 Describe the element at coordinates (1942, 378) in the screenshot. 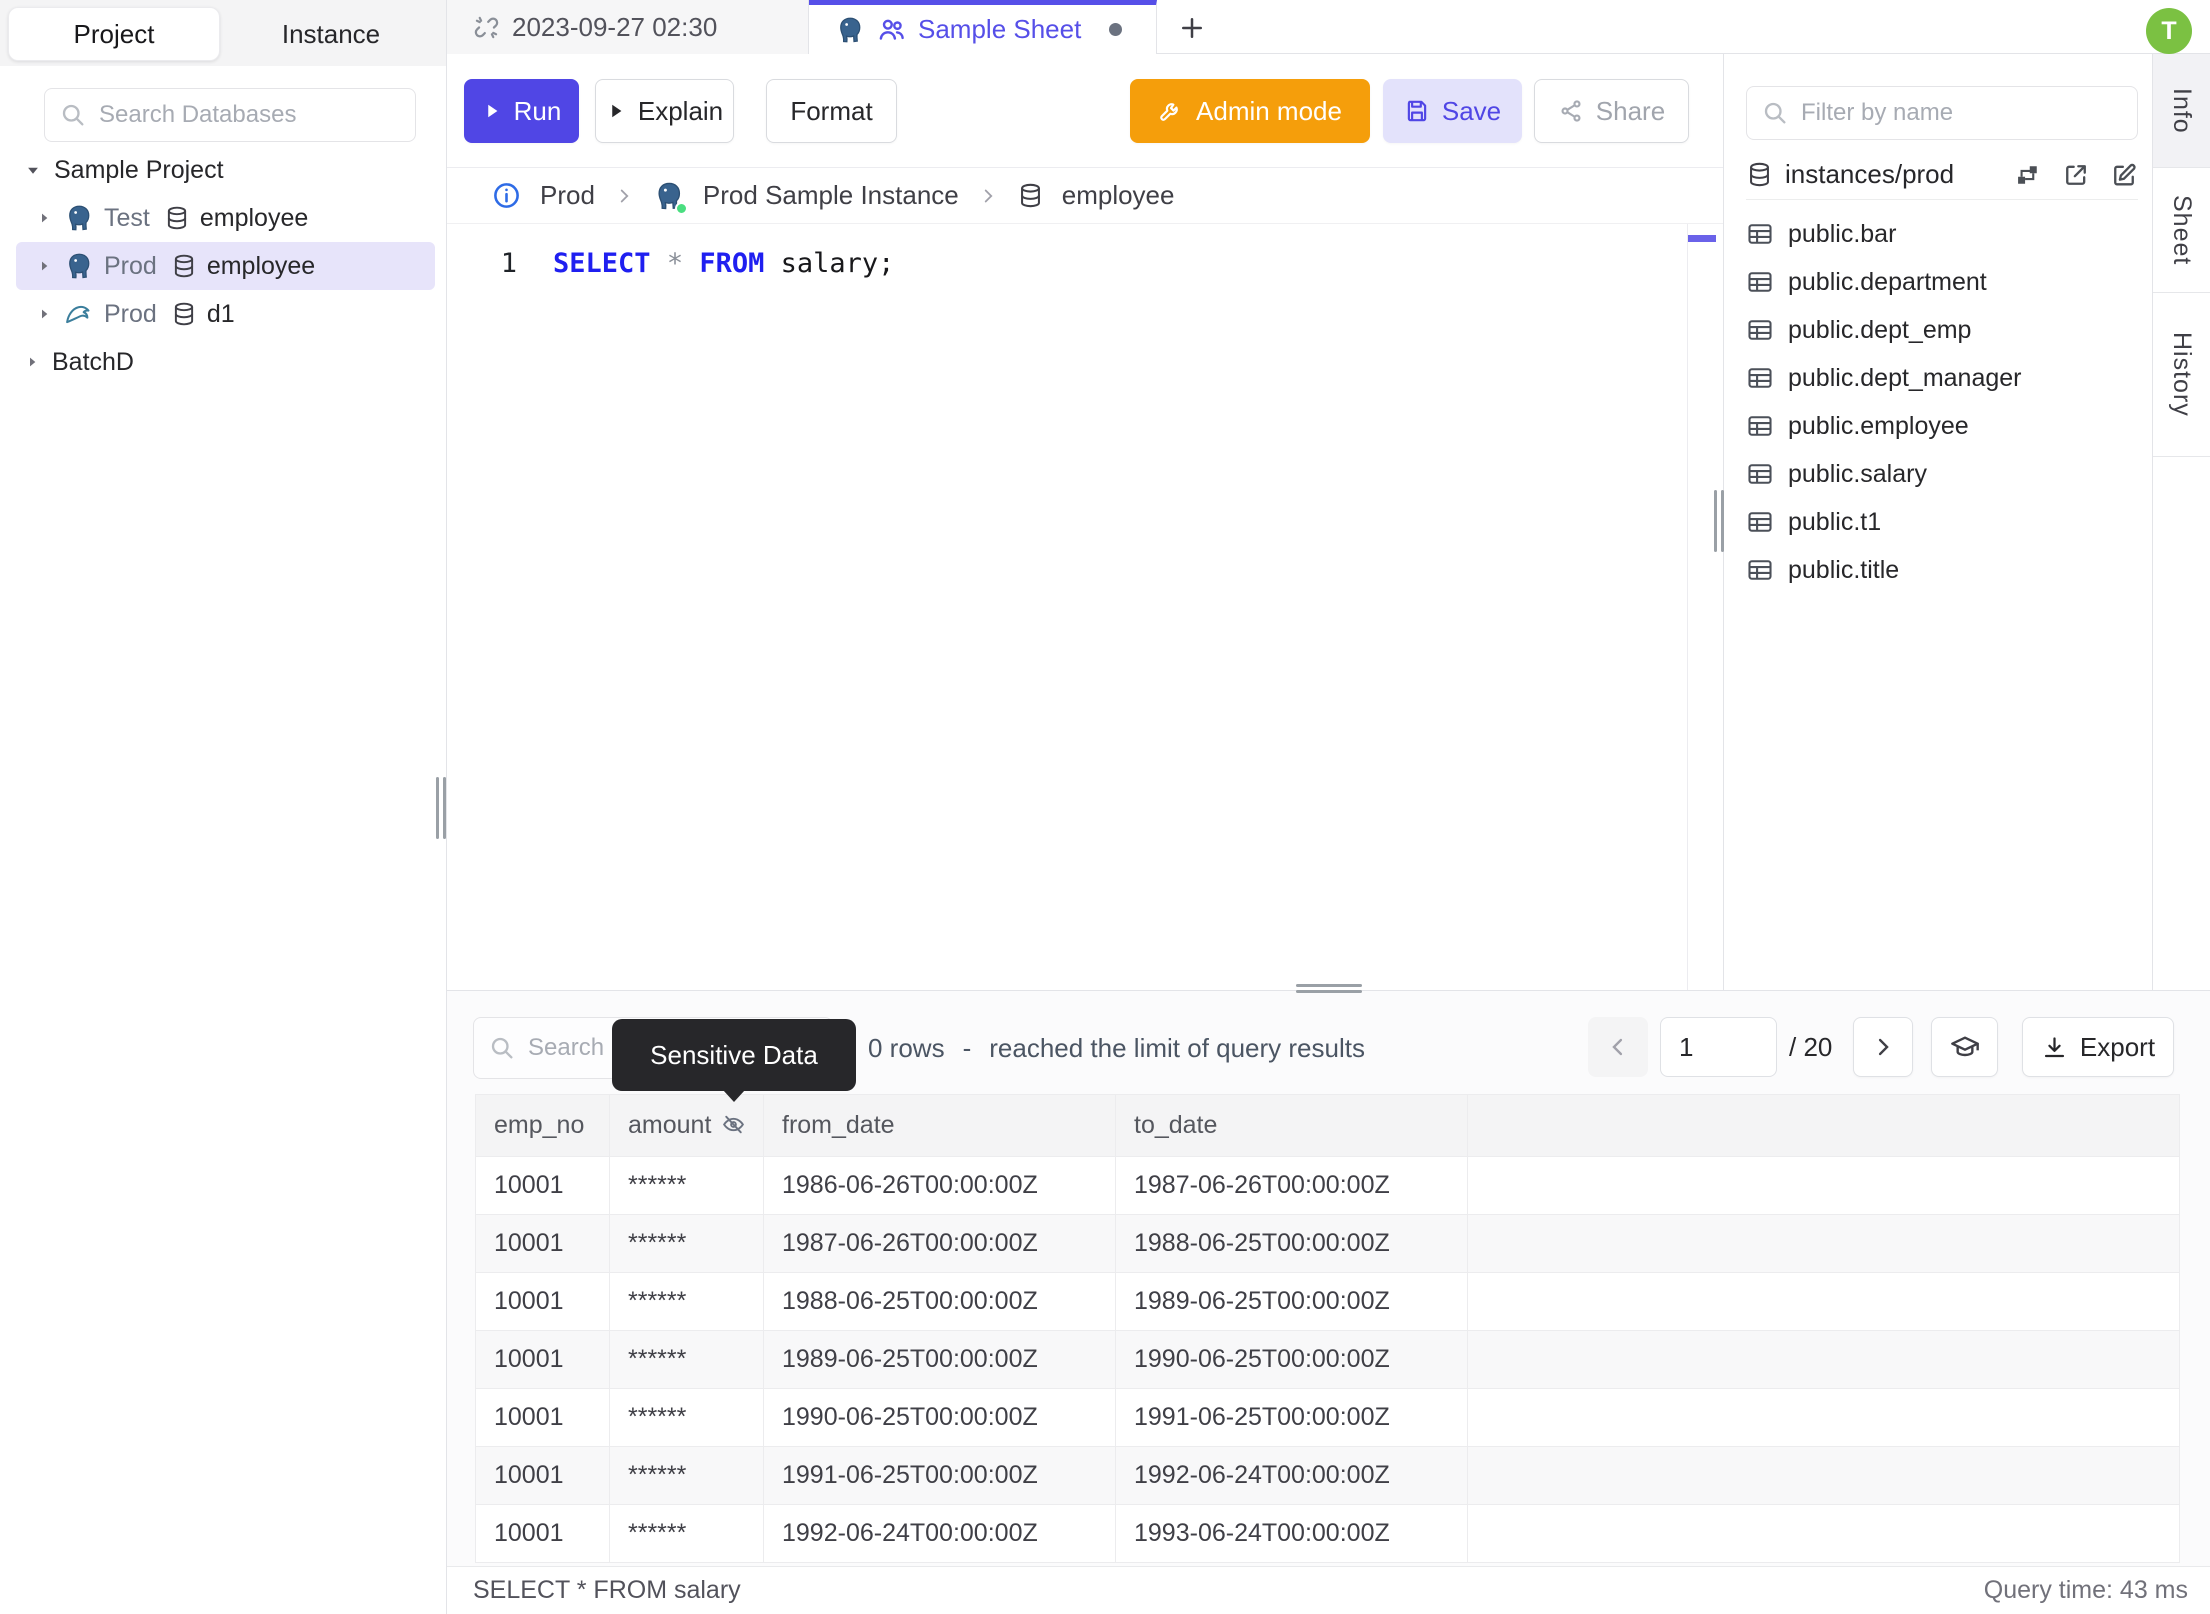

I see `table-list-item: public.dept_manager` at that location.